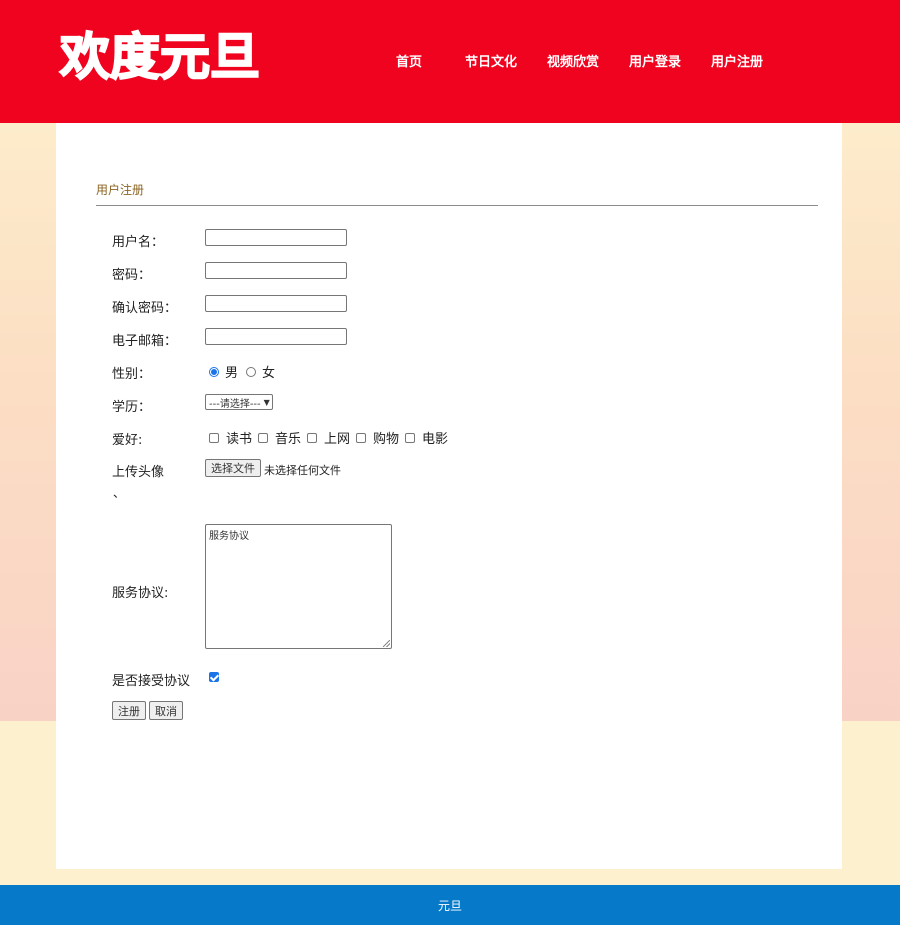 The height and width of the screenshot is (925, 900). What do you see at coordinates (132, 374) in the screenshot?
I see `gender-label: 性别：` at bounding box center [132, 374].